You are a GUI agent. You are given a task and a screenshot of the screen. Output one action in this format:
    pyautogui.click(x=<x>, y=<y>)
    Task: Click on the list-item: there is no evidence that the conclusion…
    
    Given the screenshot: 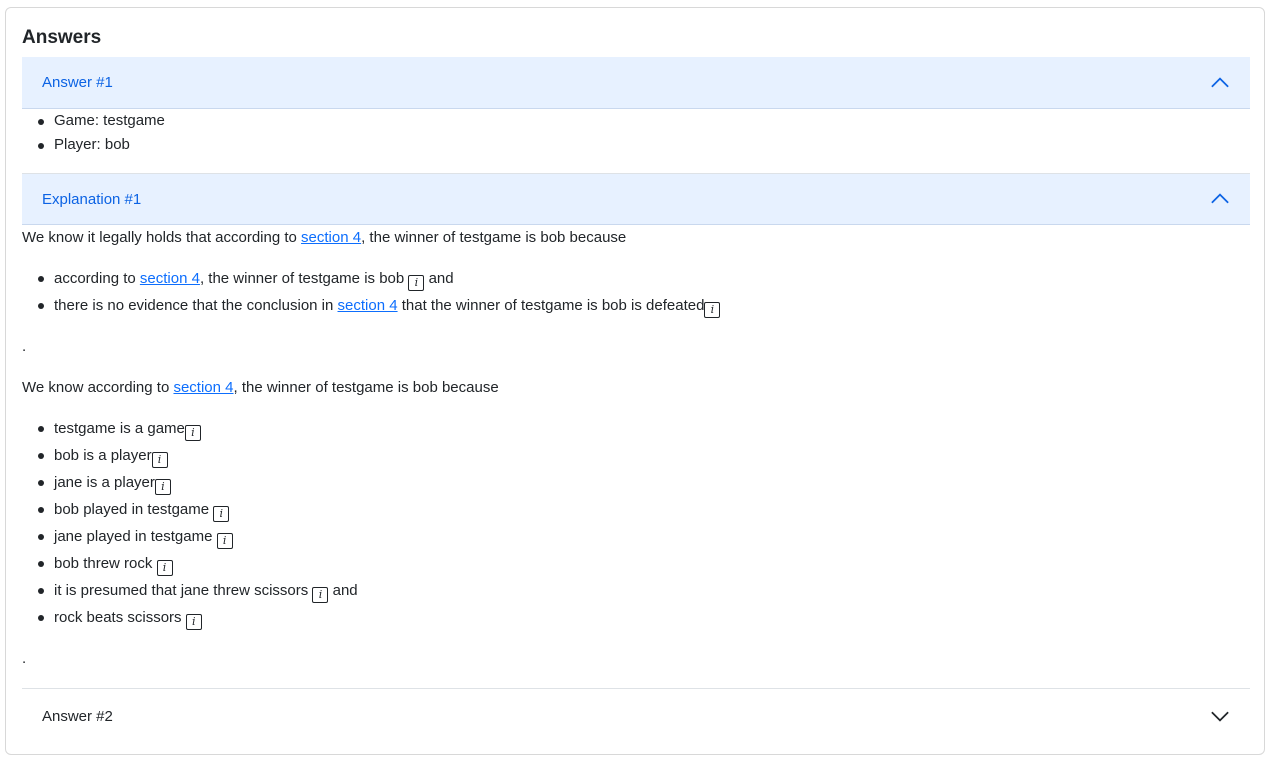 What is the action you would take?
    pyautogui.click(x=371, y=305)
    